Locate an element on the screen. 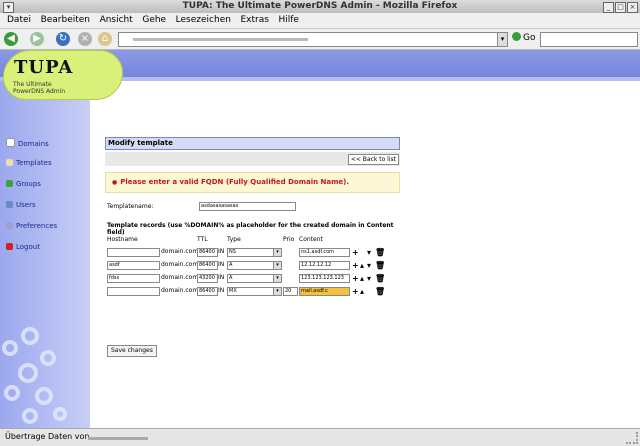 This screenshot has width=640, height=446. templates-icon is located at coordinates (9, 162).